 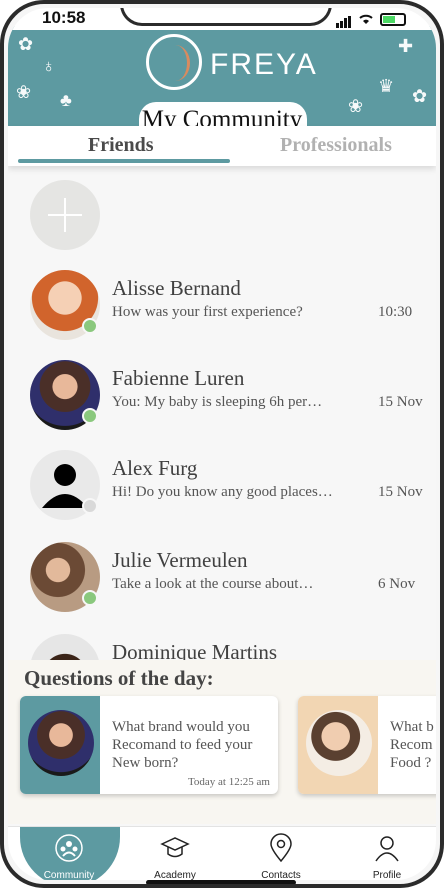 I want to click on notch, so click(x=226, y=17).